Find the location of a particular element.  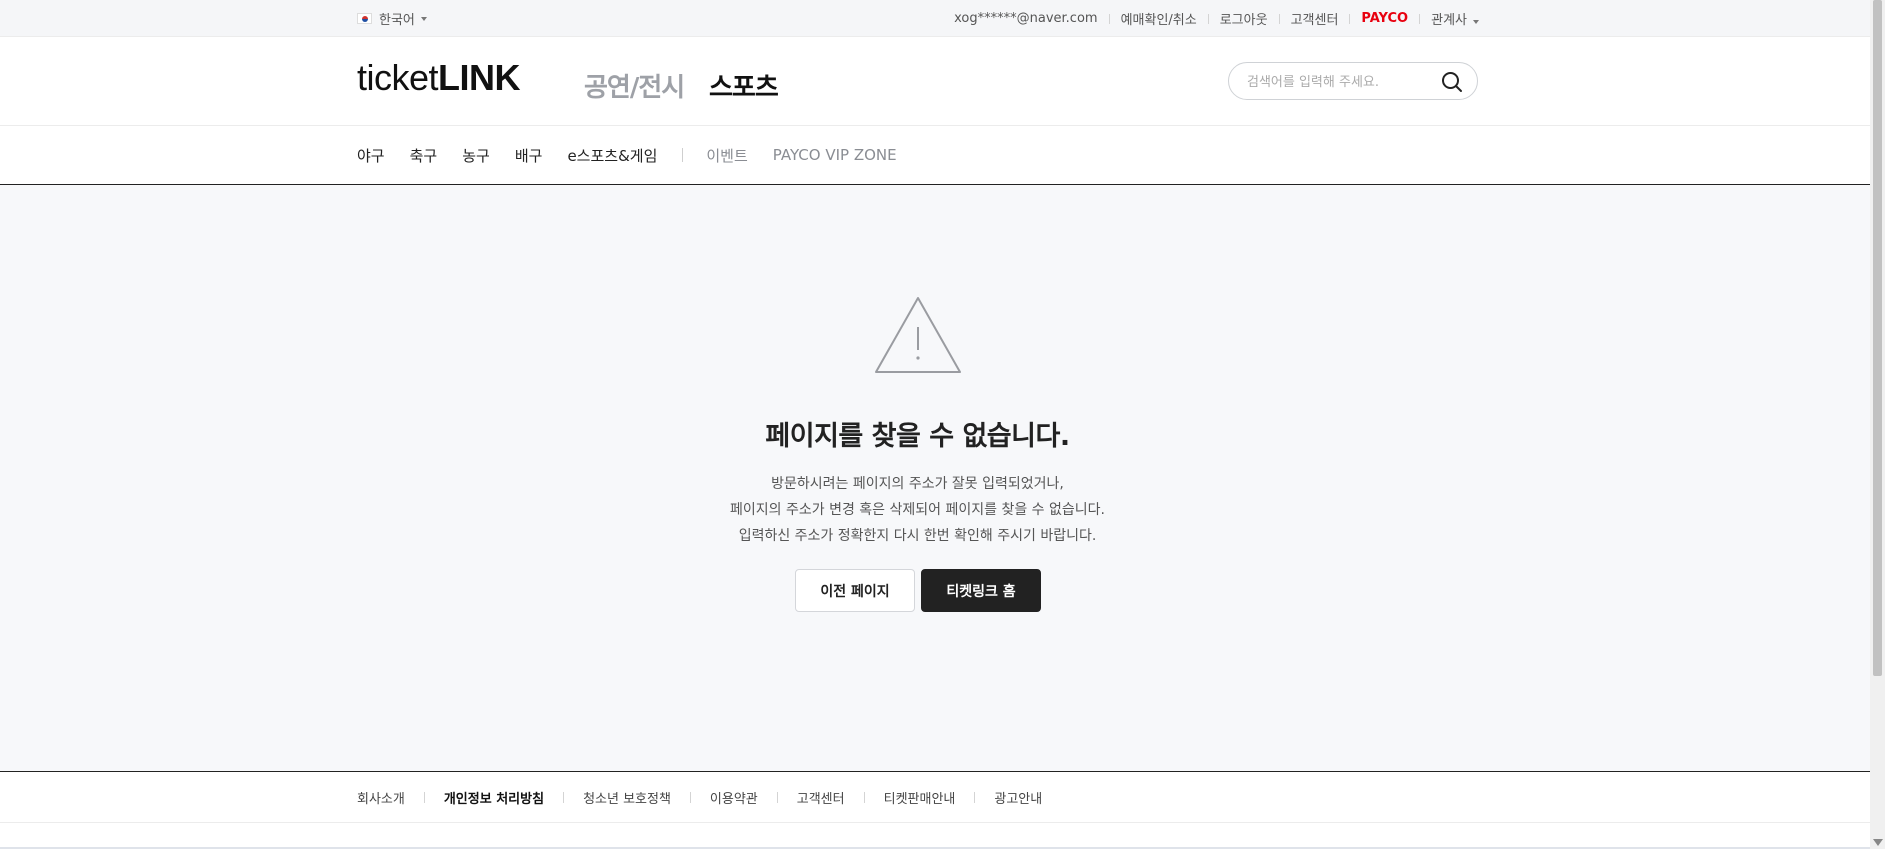

previous-page-button: 이전 페이지 is located at coordinates (855, 590).